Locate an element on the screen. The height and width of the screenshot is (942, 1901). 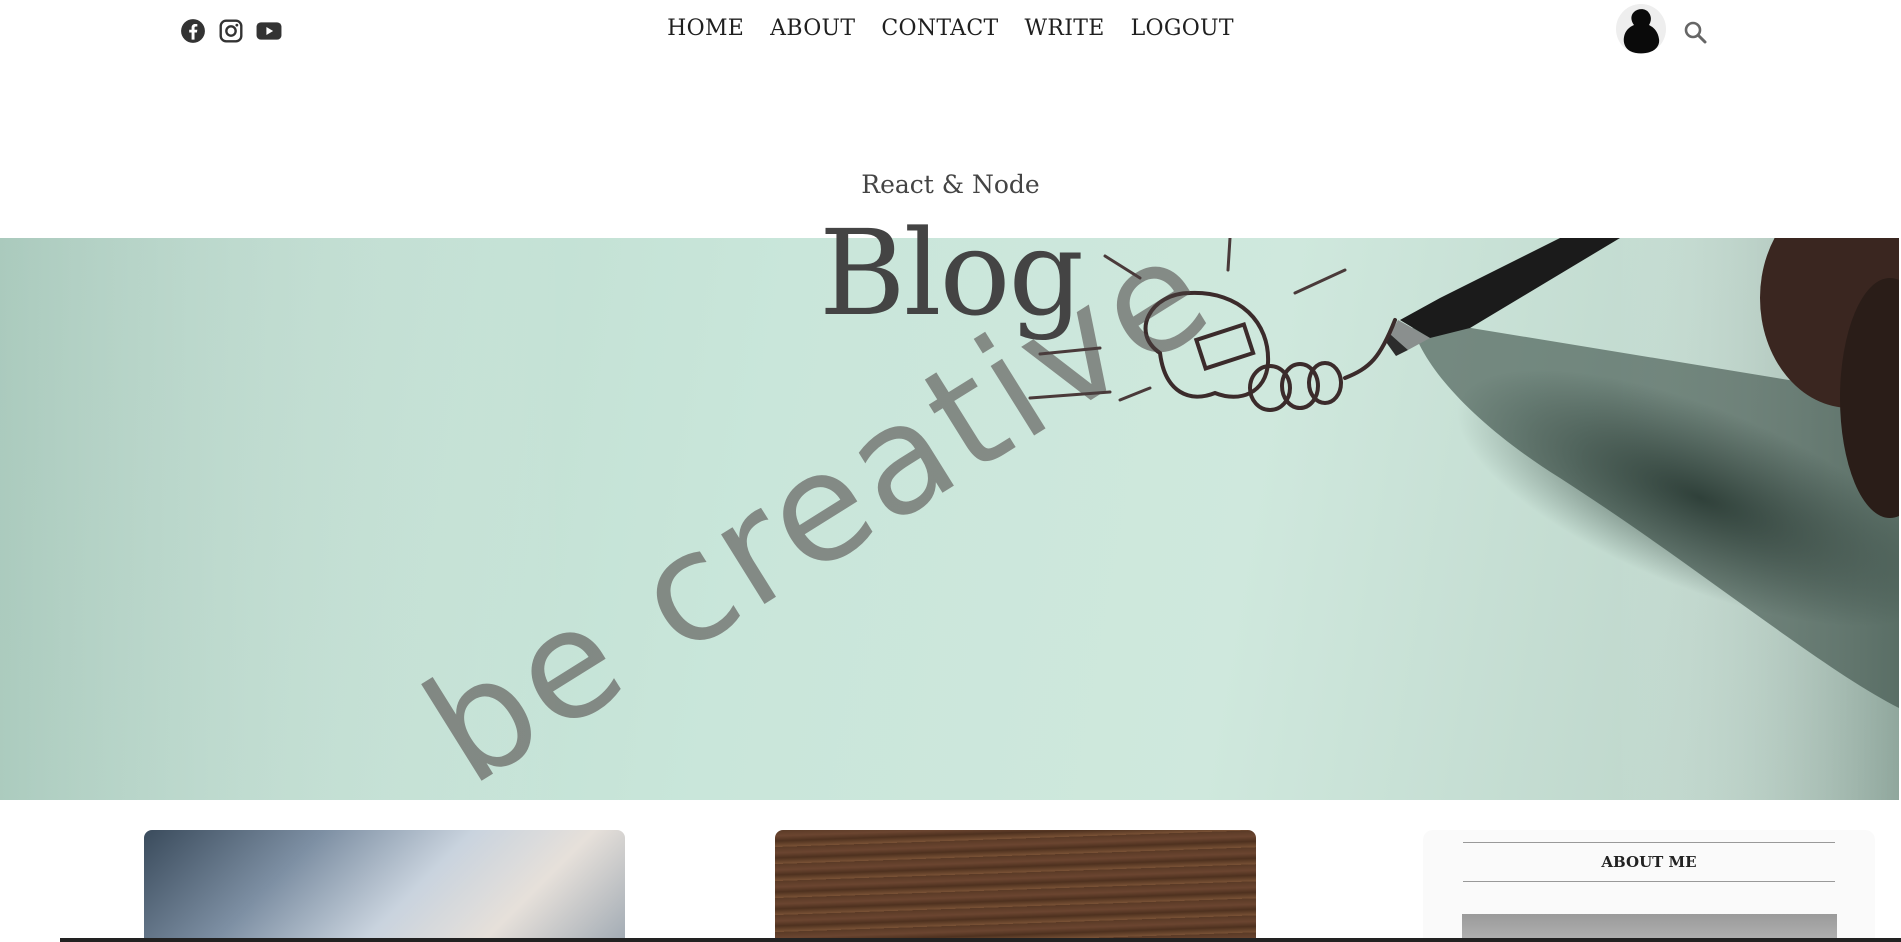
search-icon is located at coordinates (1695, 32).